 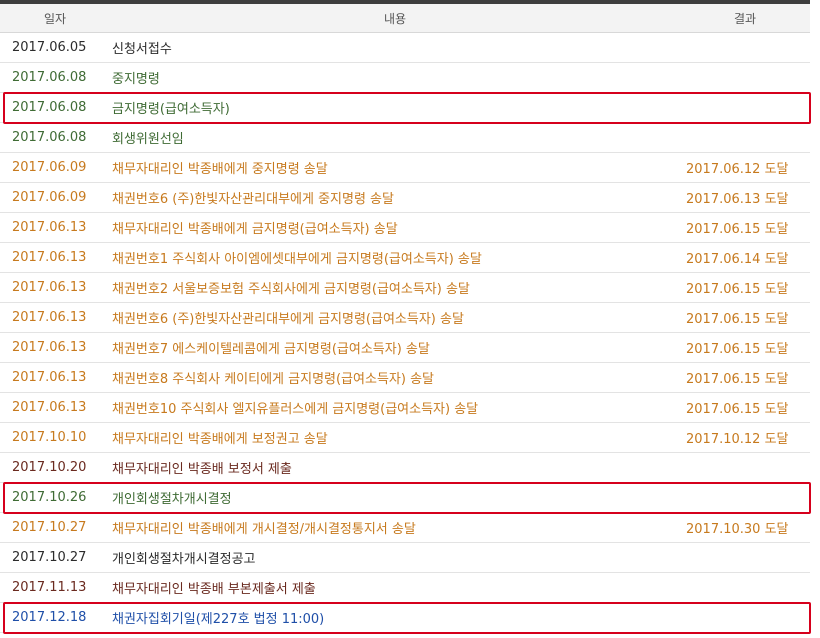 I want to click on content-cell: 채권번호6 (주)한빛자산관리대부에게 중지명령 송달, so click(x=395, y=197).